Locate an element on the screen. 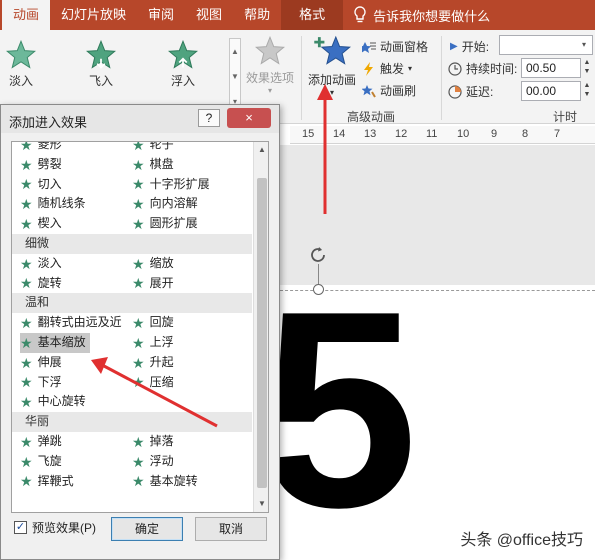 This screenshot has width=595, height=560. tab-review: 审阅 is located at coordinates (161, 15).